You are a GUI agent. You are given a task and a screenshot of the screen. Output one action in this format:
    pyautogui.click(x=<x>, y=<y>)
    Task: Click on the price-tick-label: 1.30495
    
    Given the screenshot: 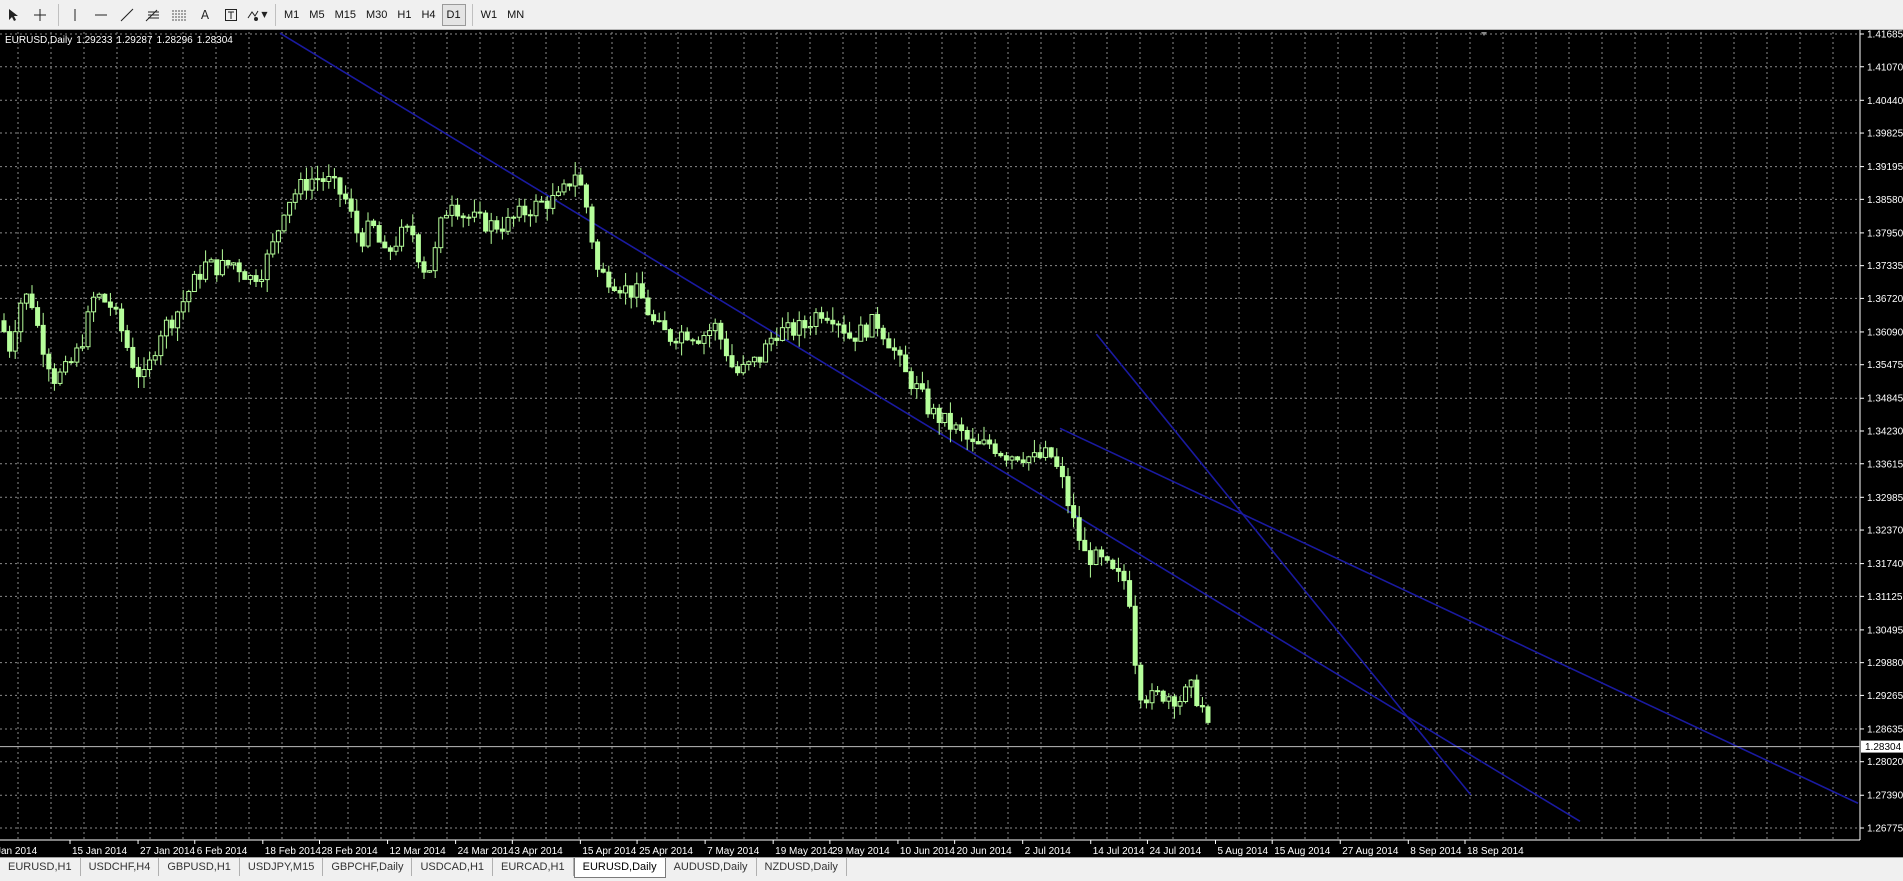 What is the action you would take?
    pyautogui.click(x=1885, y=630)
    